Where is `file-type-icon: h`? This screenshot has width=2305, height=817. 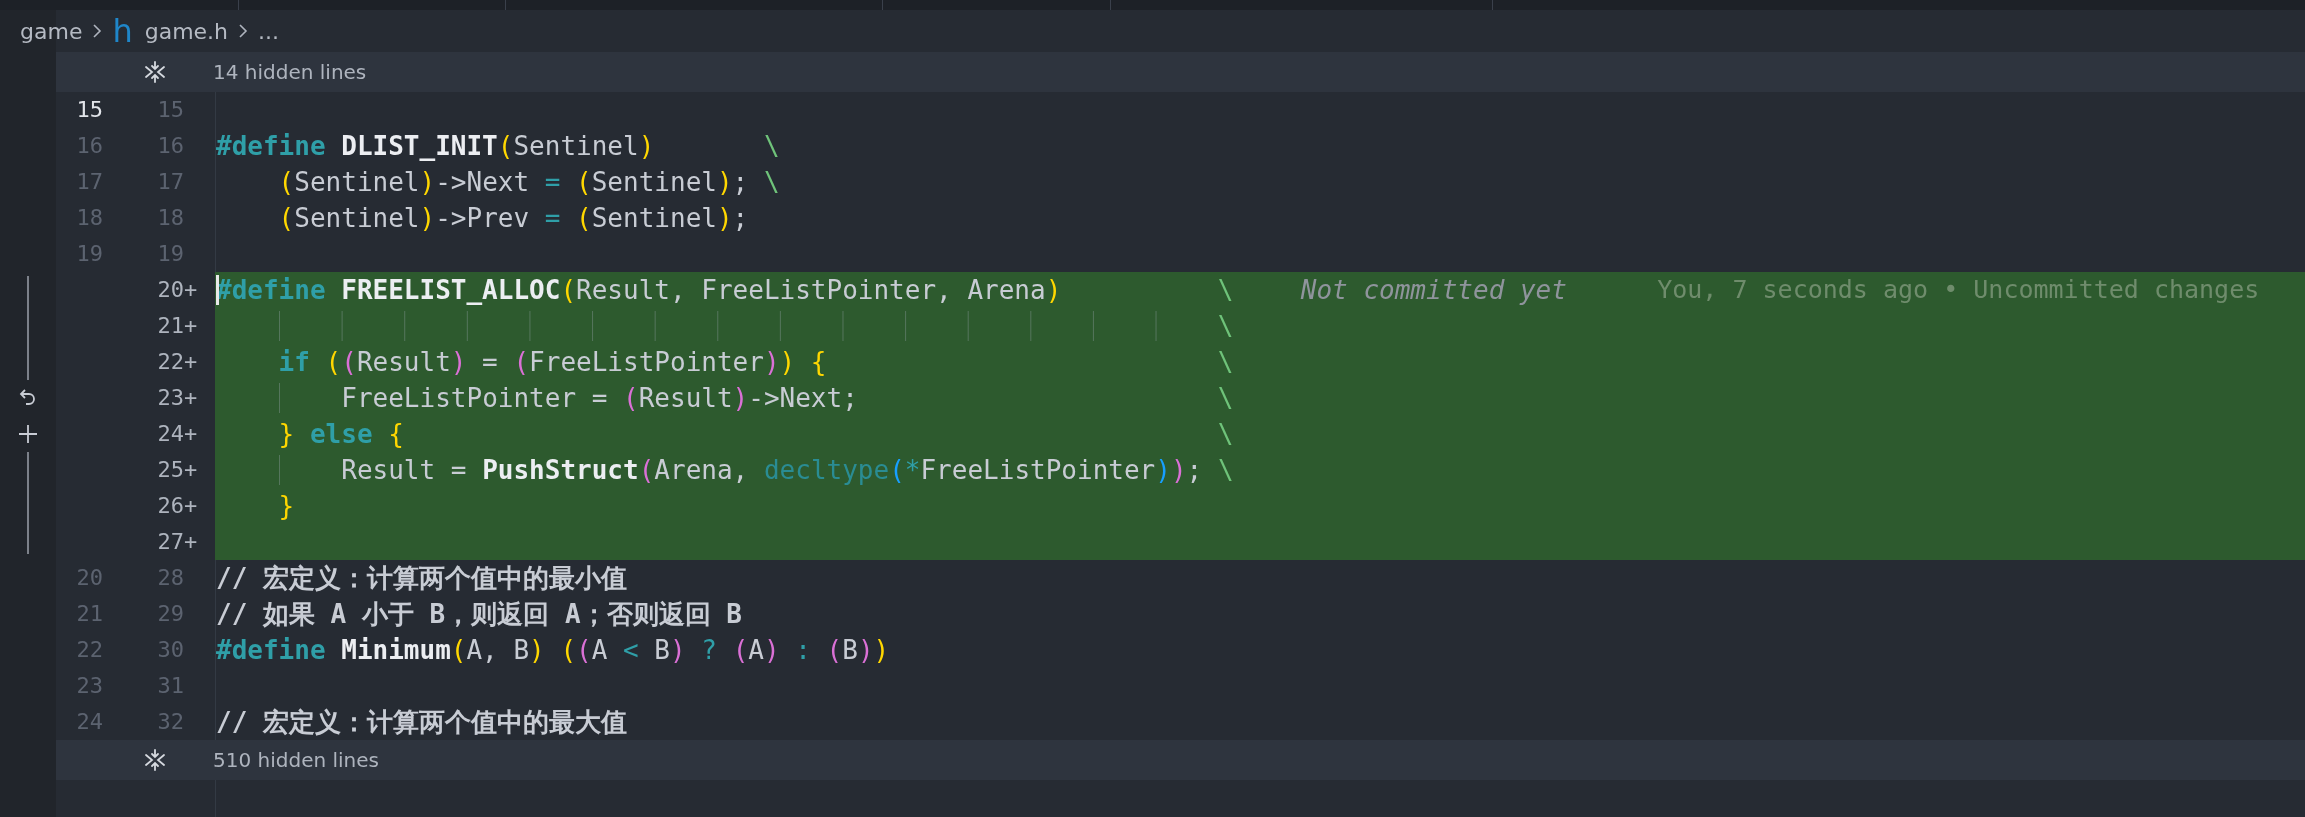
file-type-icon: h is located at coordinates (122, 31).